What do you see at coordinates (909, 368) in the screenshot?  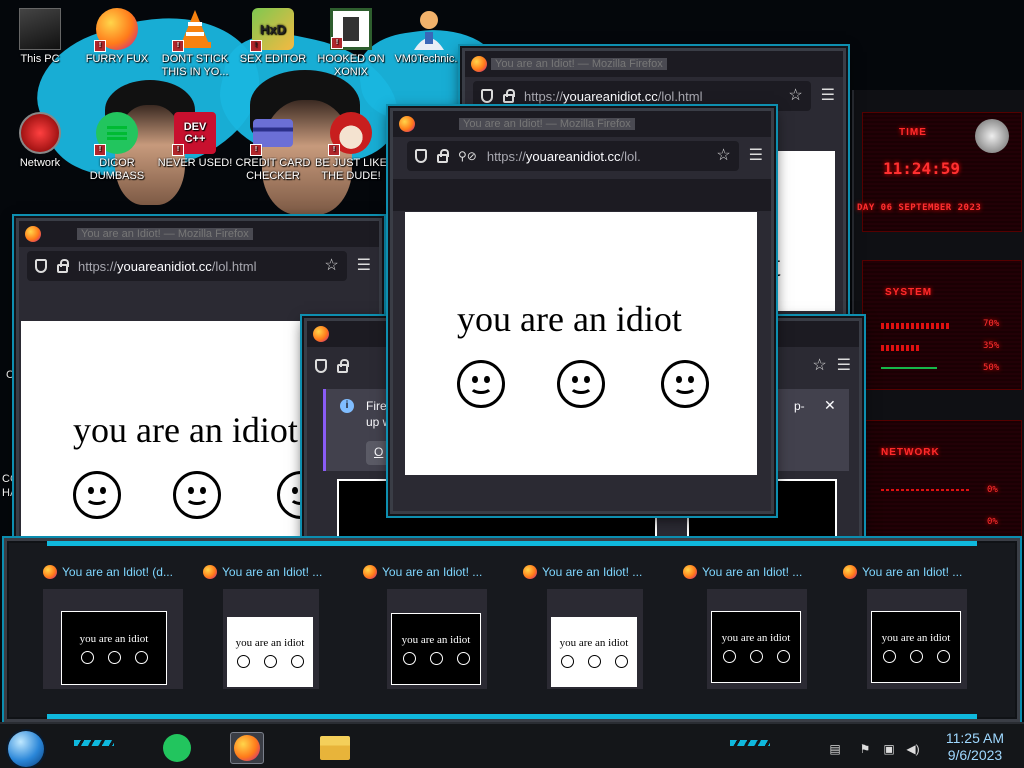 I see `disk-bar` at bounding box center [909, 368].